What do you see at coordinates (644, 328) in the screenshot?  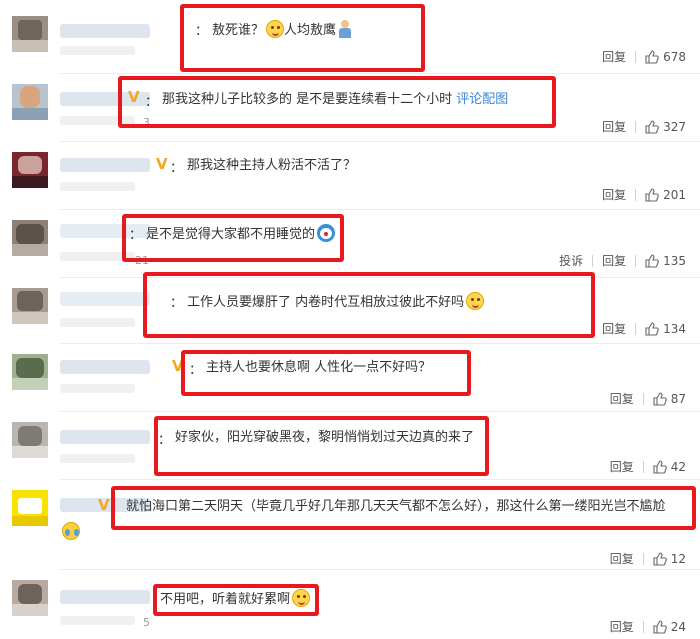 I see `comment-actions: 回复 134` at bounding box center [644, 328].